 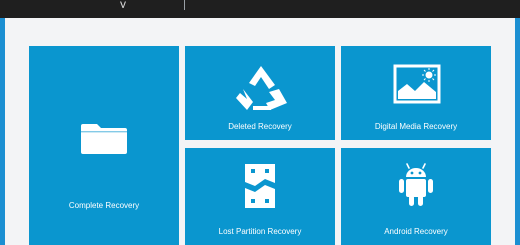 I want to click on title-bar: y, so click(x=260, y=9).